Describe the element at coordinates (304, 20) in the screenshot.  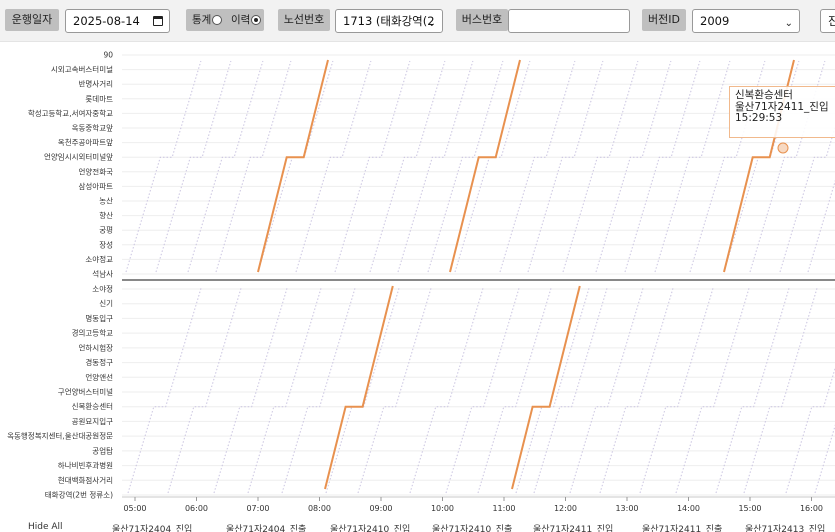
I see `route-label: 노선번호` at that location.